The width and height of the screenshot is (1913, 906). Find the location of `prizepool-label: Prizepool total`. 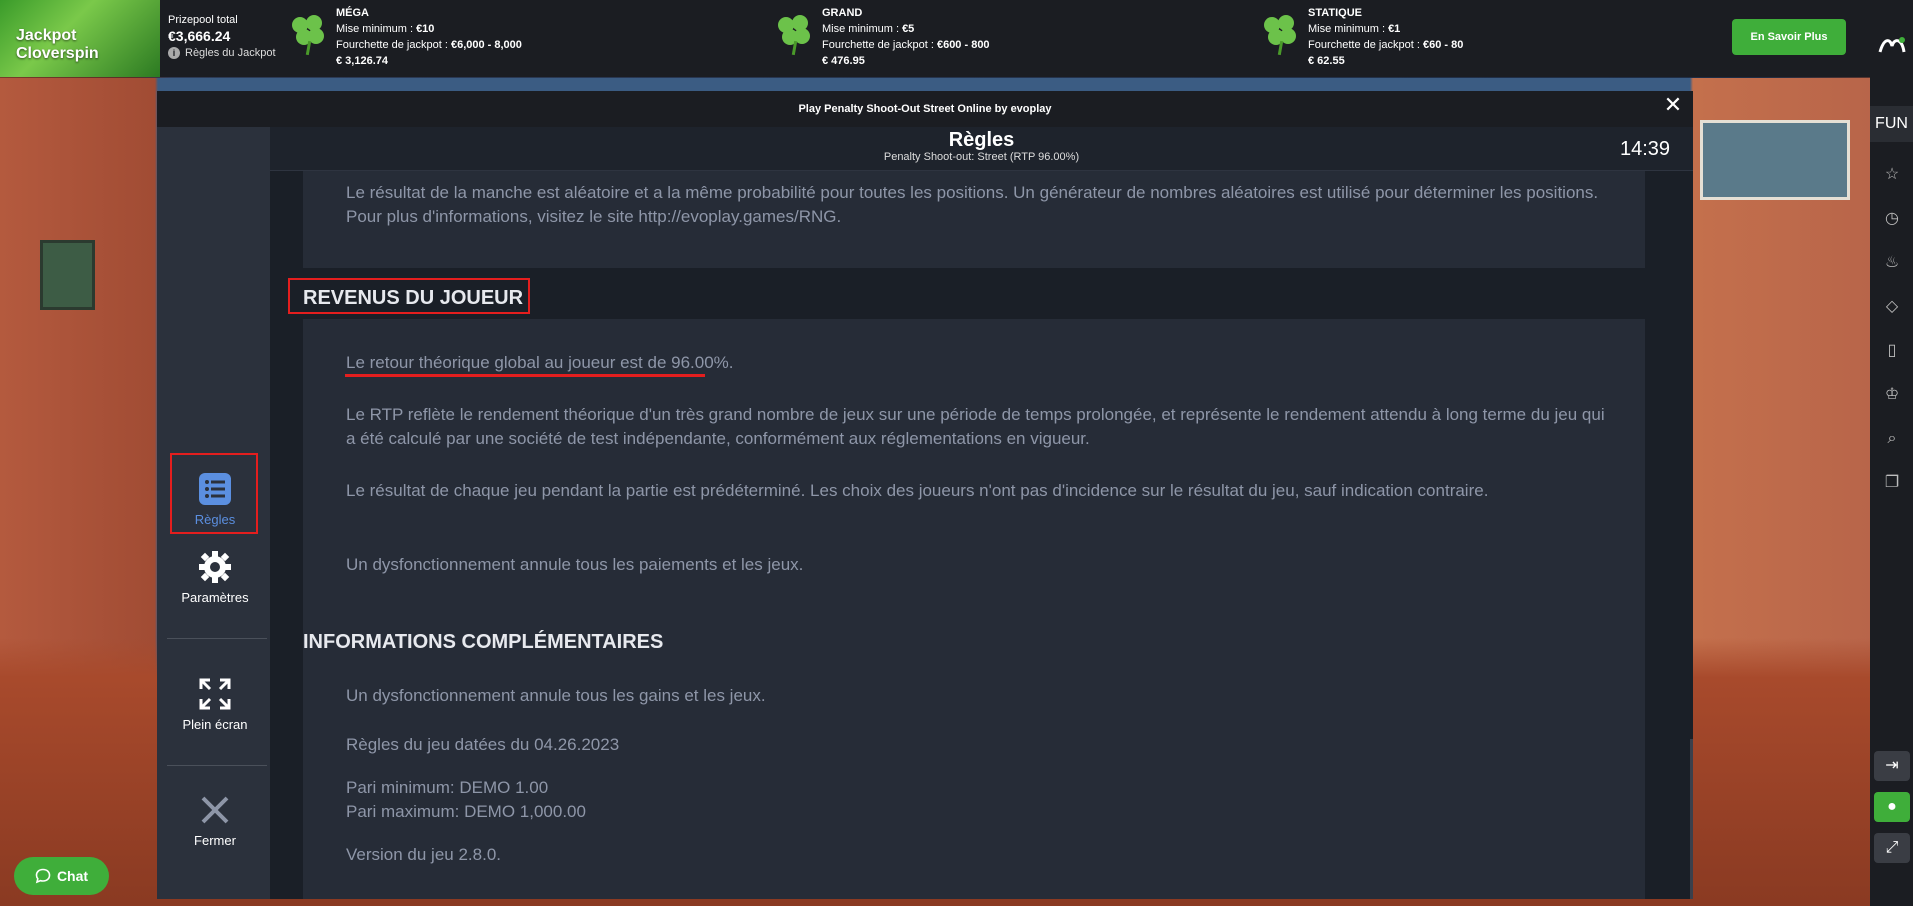

prizepool-label: Prizepool total is located at coordinates (203, 20).